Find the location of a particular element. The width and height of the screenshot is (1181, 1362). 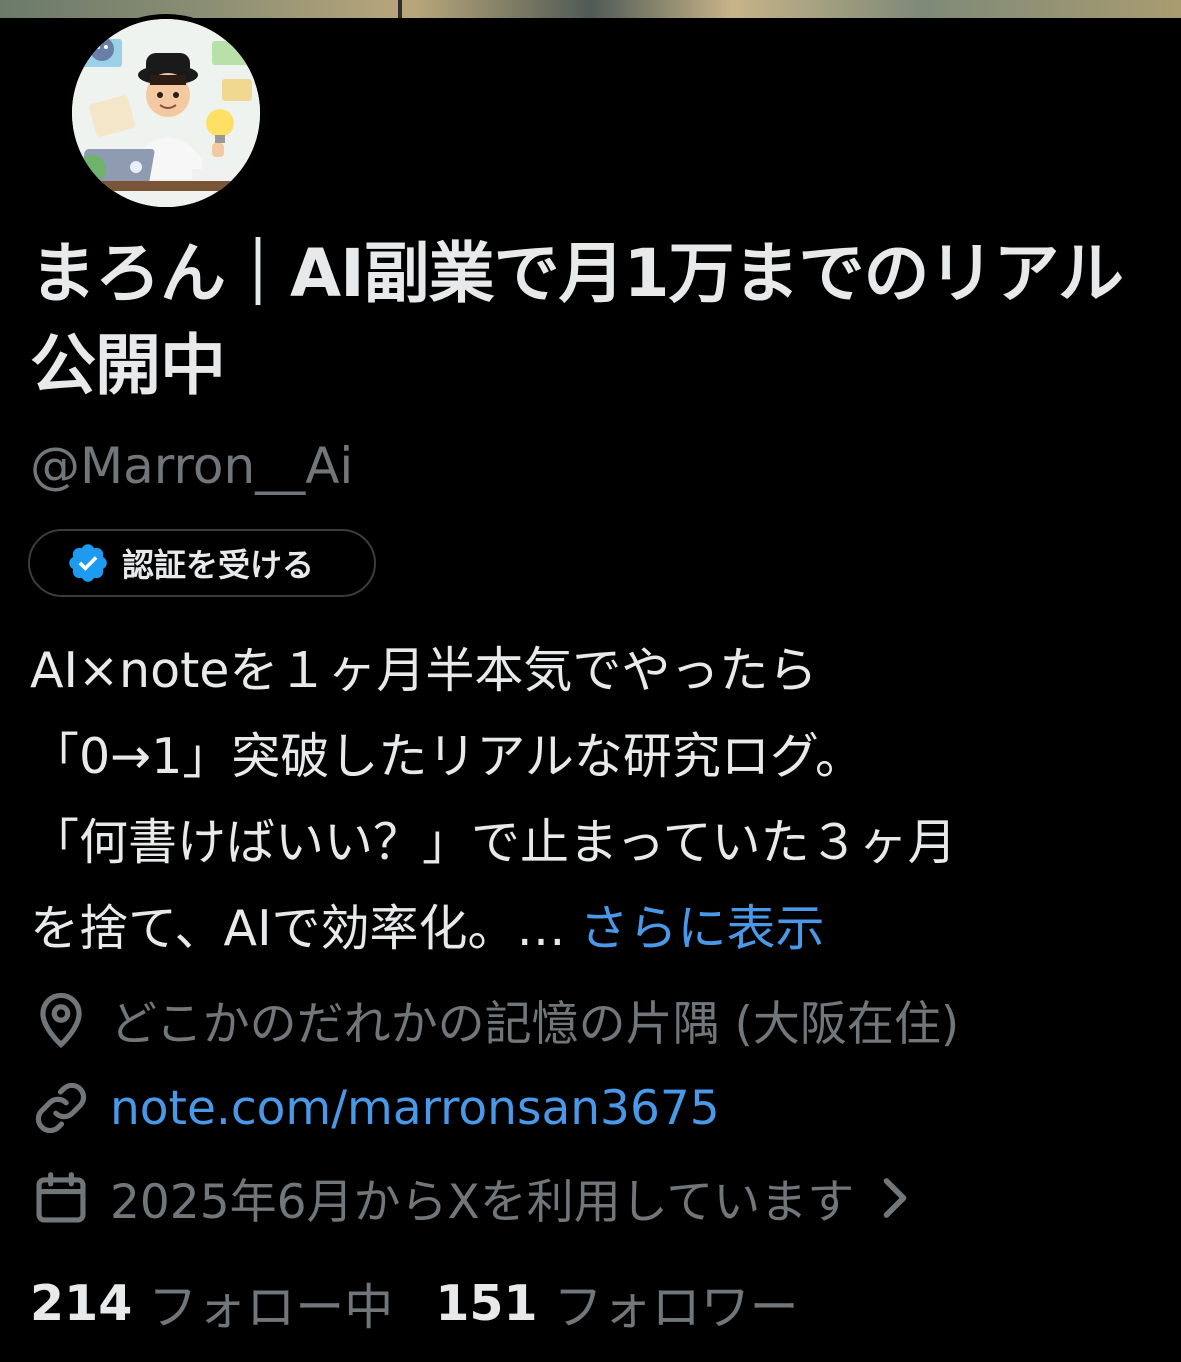

get-verified-button: 認証を受ける is located at coordinates (202, 563).